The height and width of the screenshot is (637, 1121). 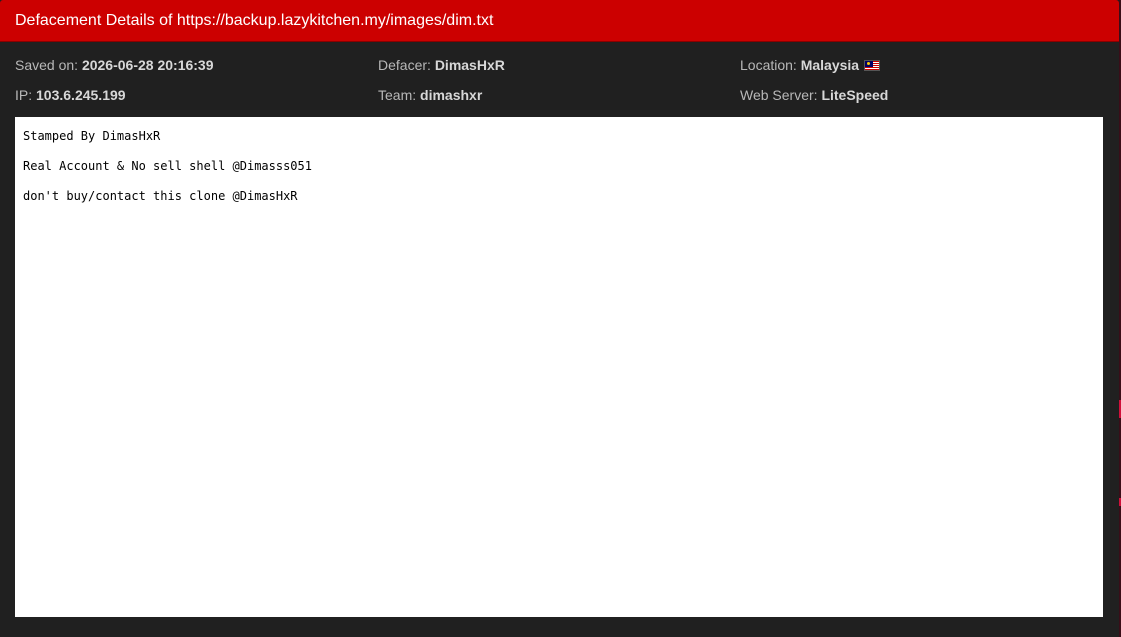 I want to click on mirror-text-line: Stamped By DimasHxR, so click(x=92, y=136).